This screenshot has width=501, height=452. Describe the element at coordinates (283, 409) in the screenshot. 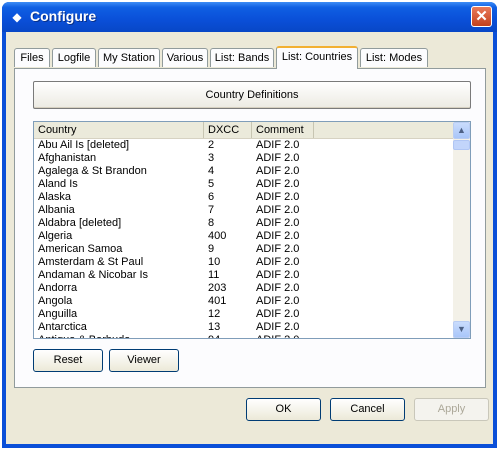

I see `ok-button: OK` at that location.